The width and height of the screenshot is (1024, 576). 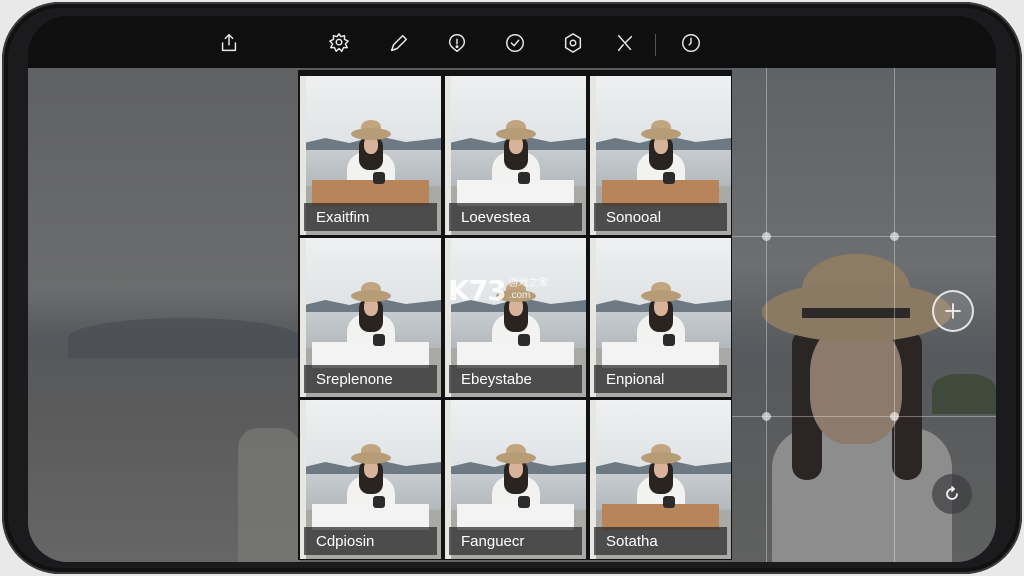 I want to click on preset-label: Enpional, so click(x=635, y=379).